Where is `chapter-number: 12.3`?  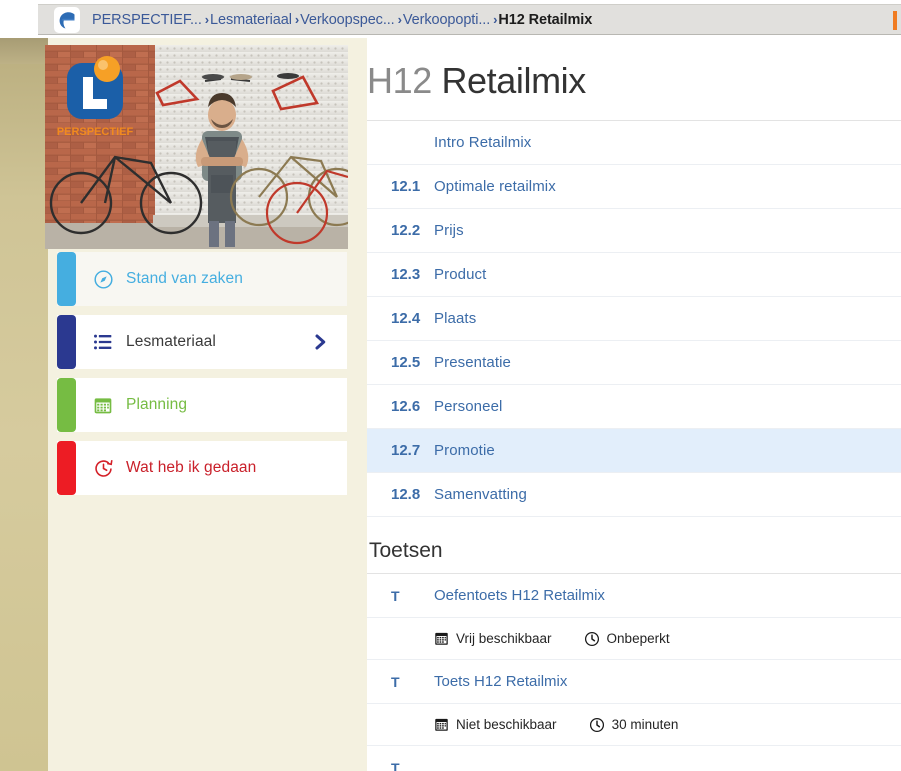 chapter-number: 12.3 is located at coordinates (406, 274).